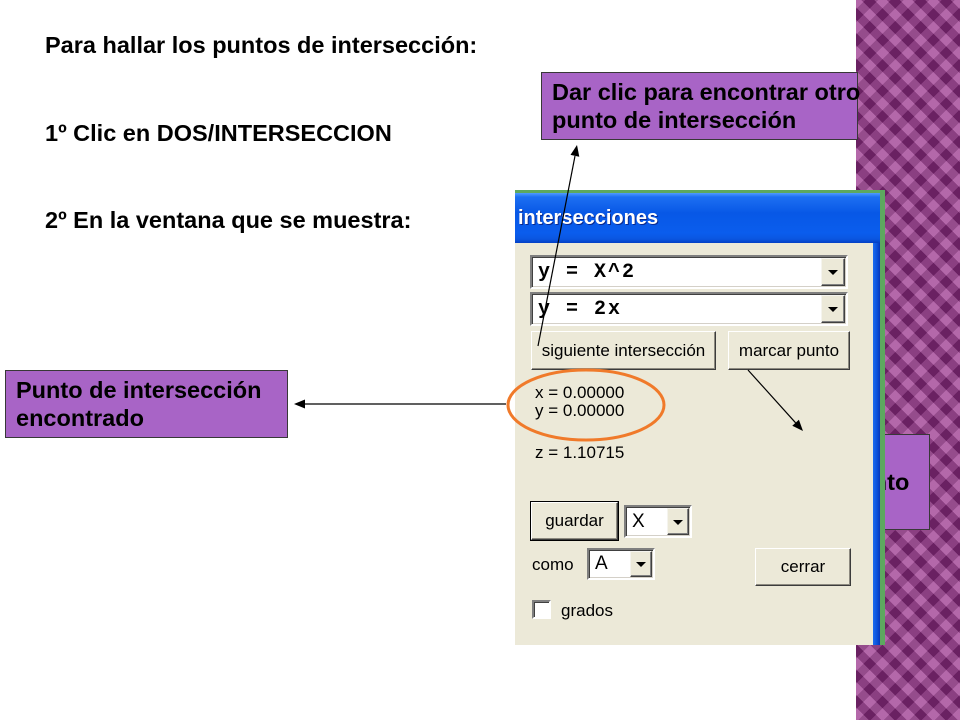  What do you see at coordinates (638, 521) in the screenshot?
I see `save-variable-value: X` at bounding box center [638, 521].